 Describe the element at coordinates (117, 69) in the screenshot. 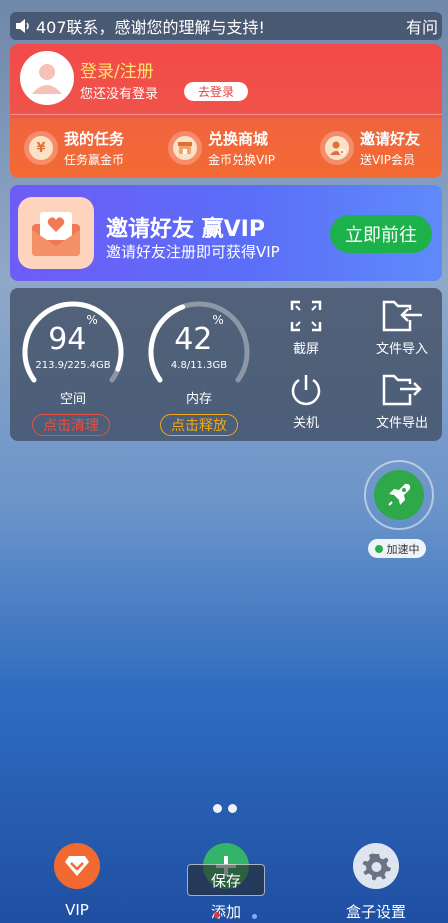

I see `login-title: 登录/注册` at that location.